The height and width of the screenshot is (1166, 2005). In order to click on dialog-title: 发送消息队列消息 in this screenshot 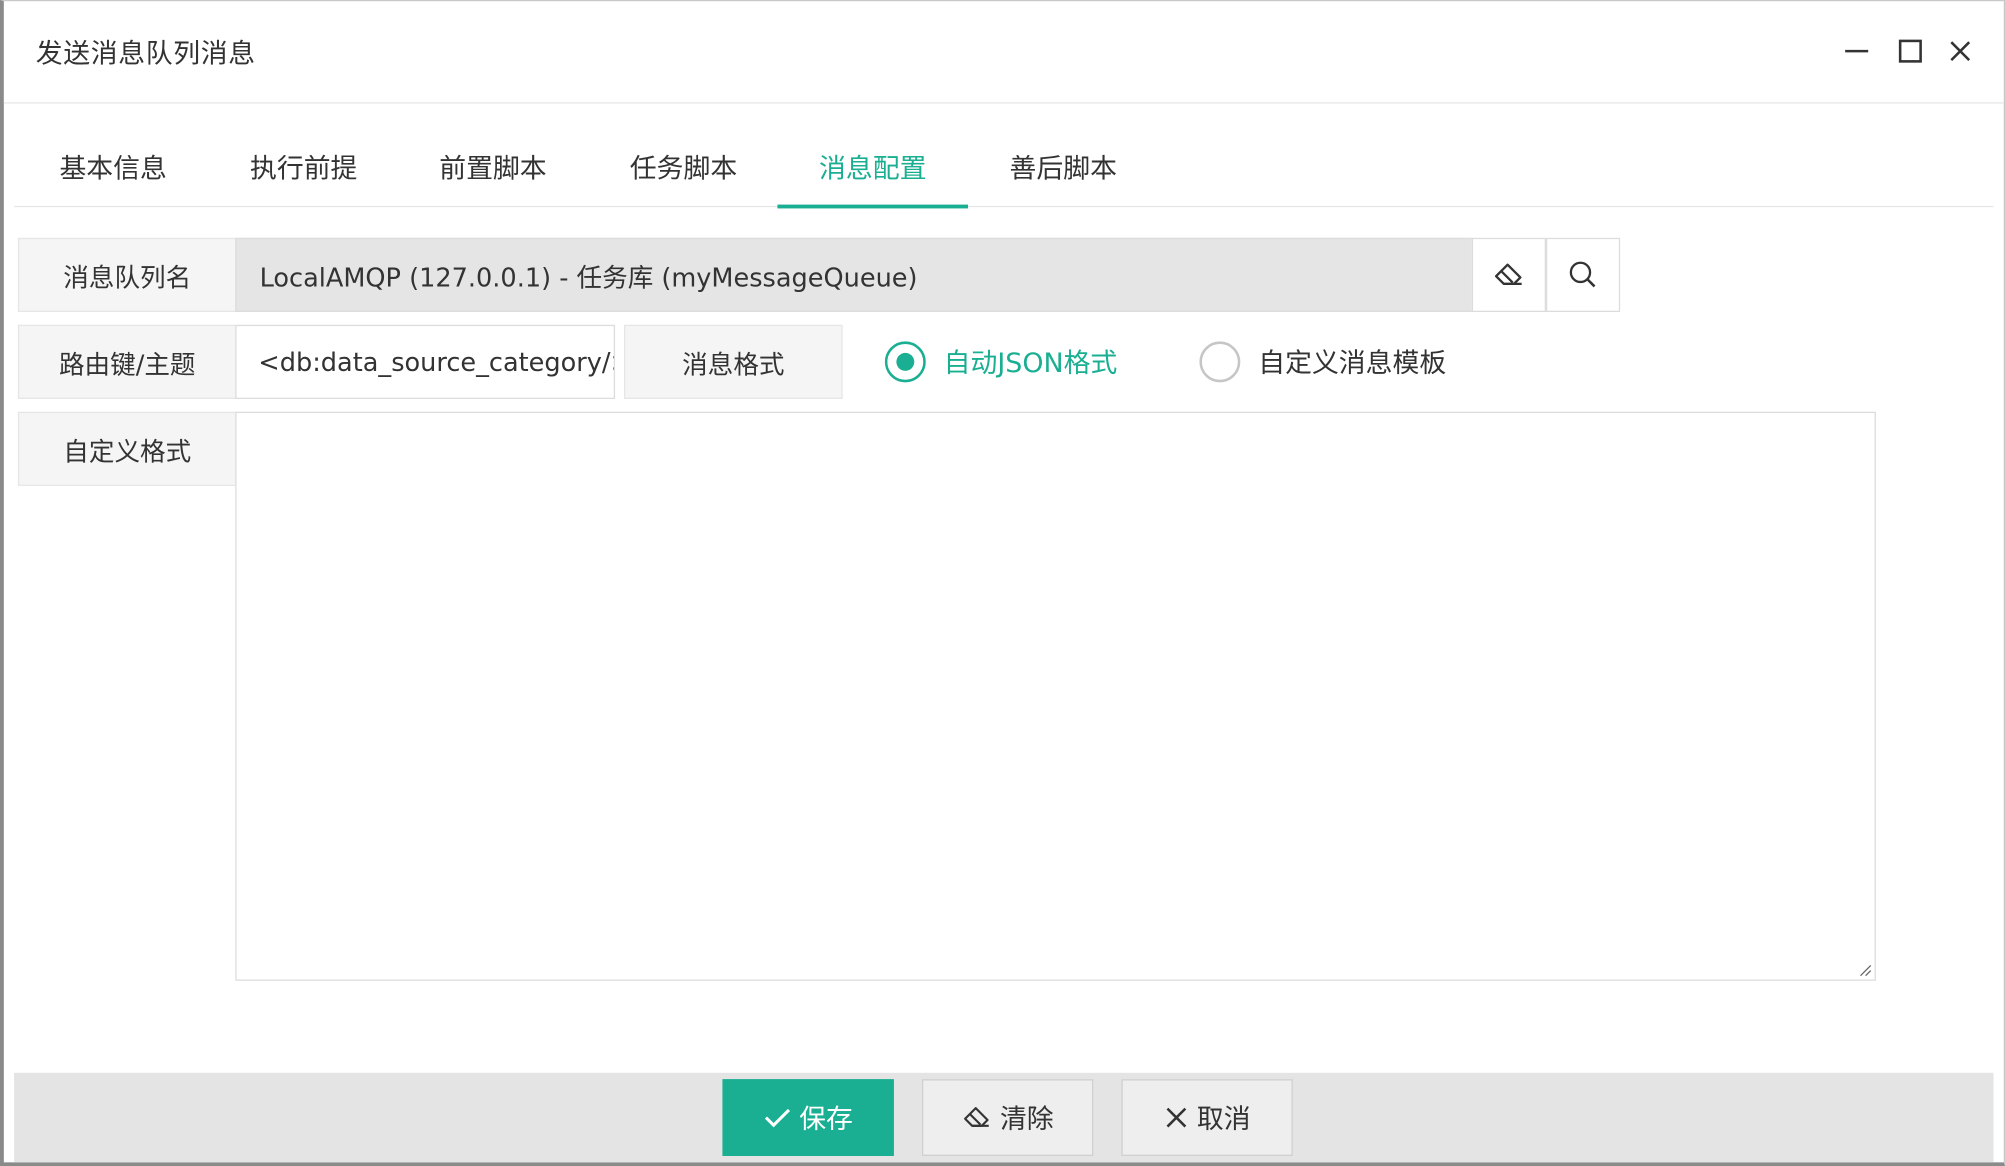, I will do `click(145, 54)`.